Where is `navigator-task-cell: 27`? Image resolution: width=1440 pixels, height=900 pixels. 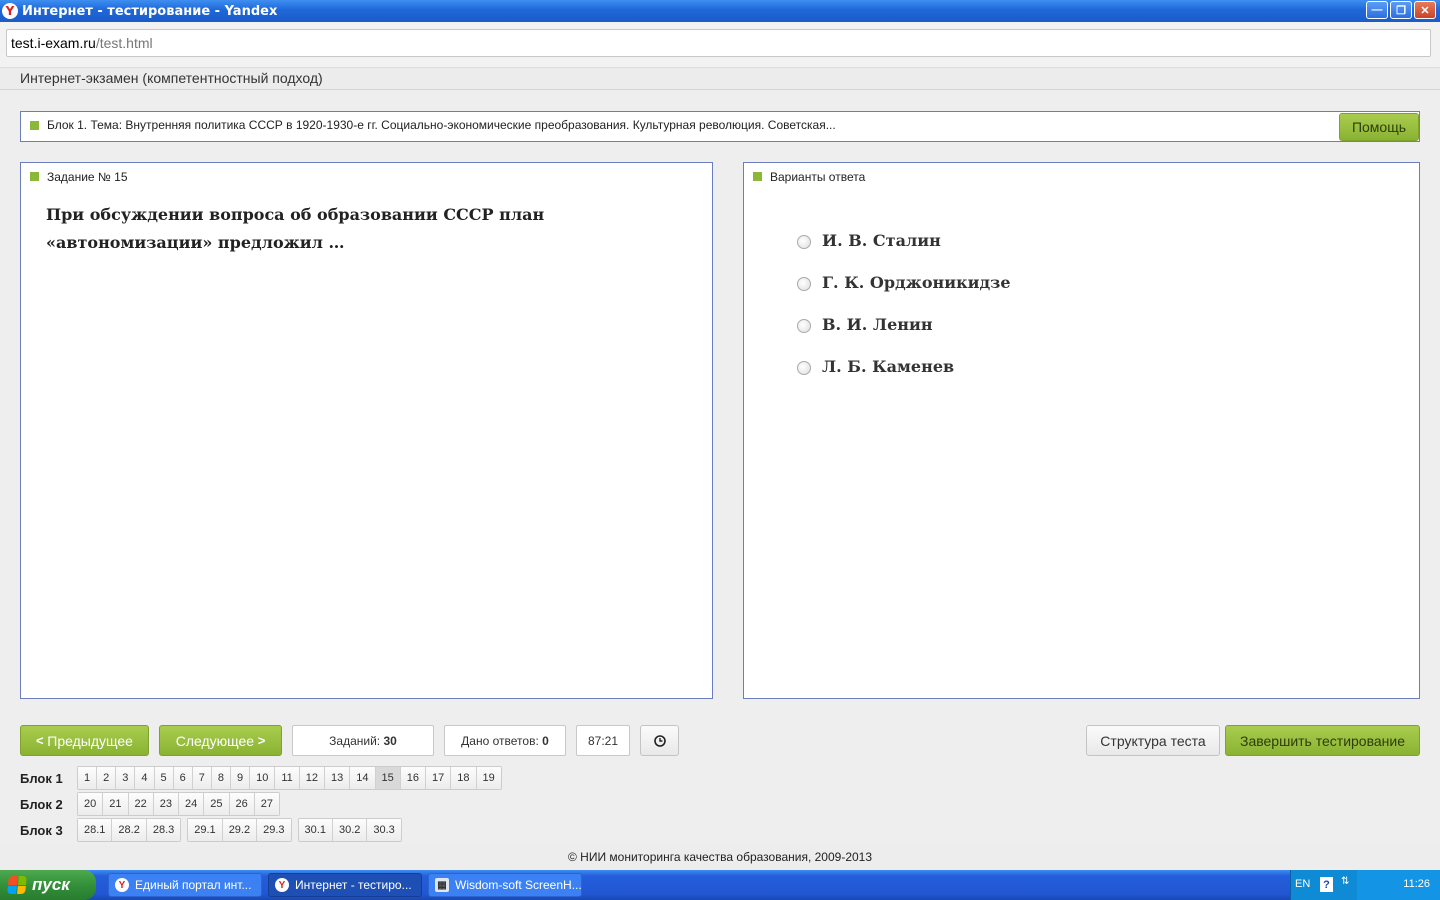
navigator-task-cell: 27 is located at coordinates (266, 804).